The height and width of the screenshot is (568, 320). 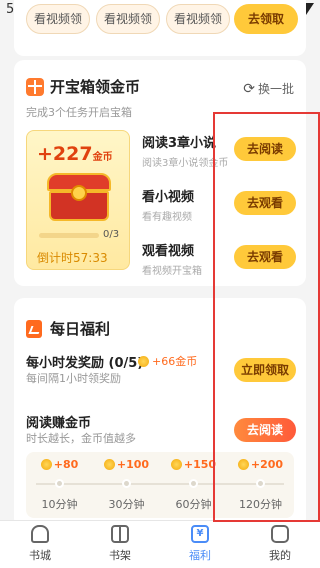 What do you see at coordinates (80, 329) in the screenshot?
I see `daily-title: 每日福利` at bounding box center [80, 329].